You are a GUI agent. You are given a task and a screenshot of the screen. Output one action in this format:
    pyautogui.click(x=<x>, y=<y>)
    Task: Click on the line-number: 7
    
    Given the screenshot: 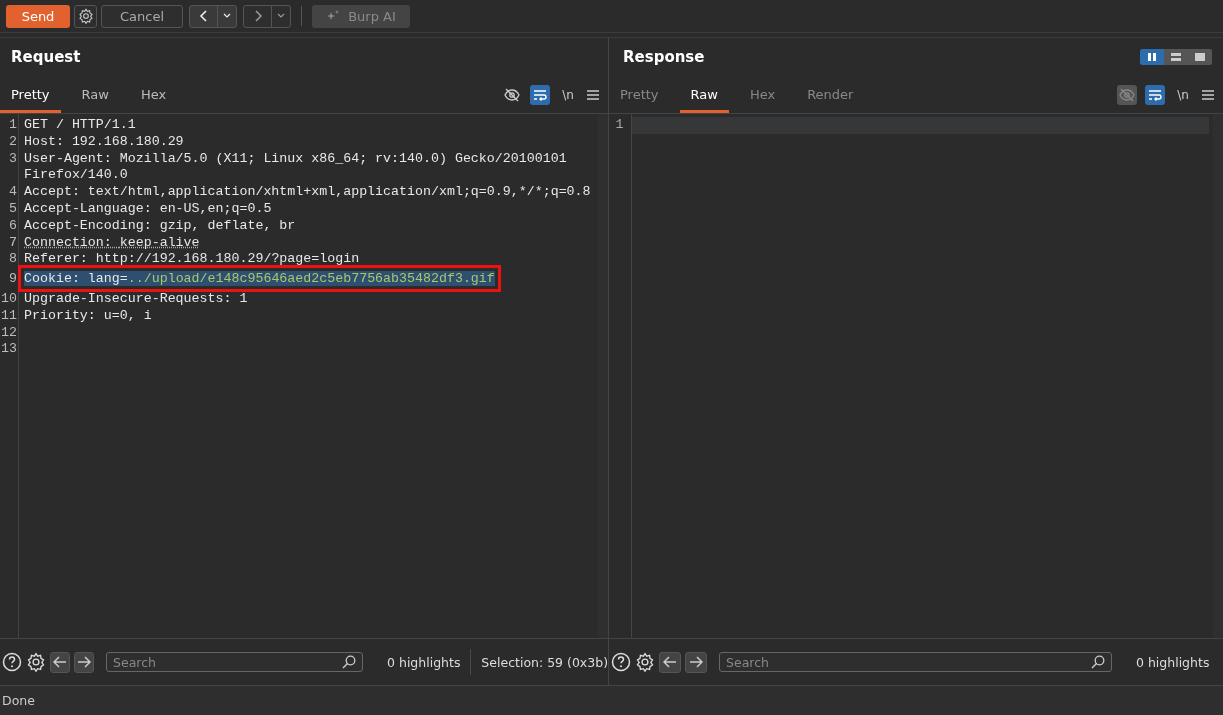 What is the action you would take?
    pyautogui.click(x=13, y=243)
    